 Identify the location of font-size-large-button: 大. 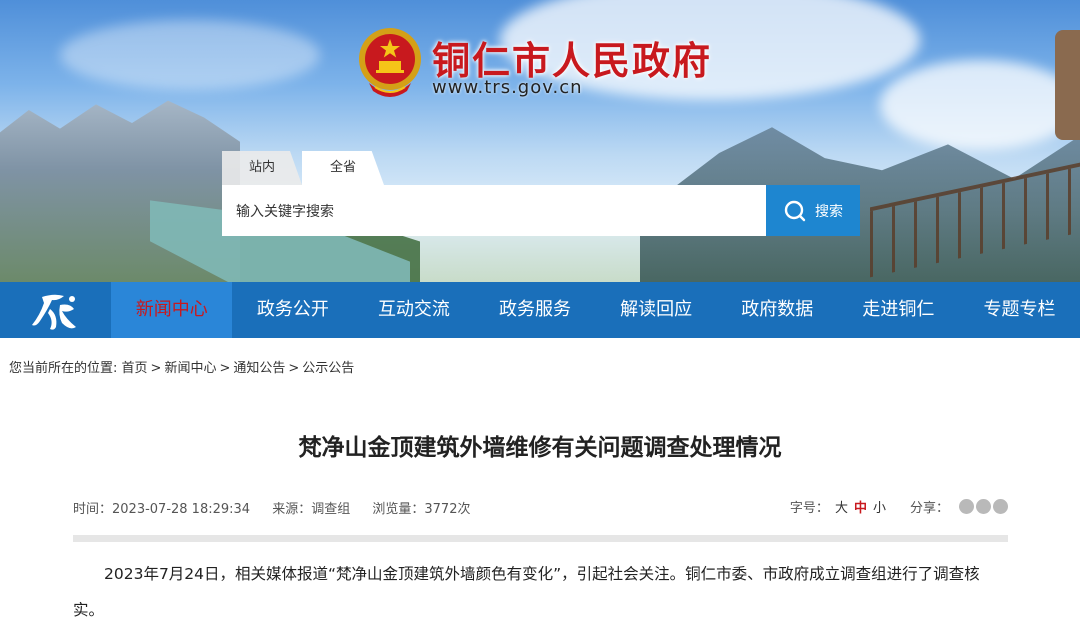
(841, 506).